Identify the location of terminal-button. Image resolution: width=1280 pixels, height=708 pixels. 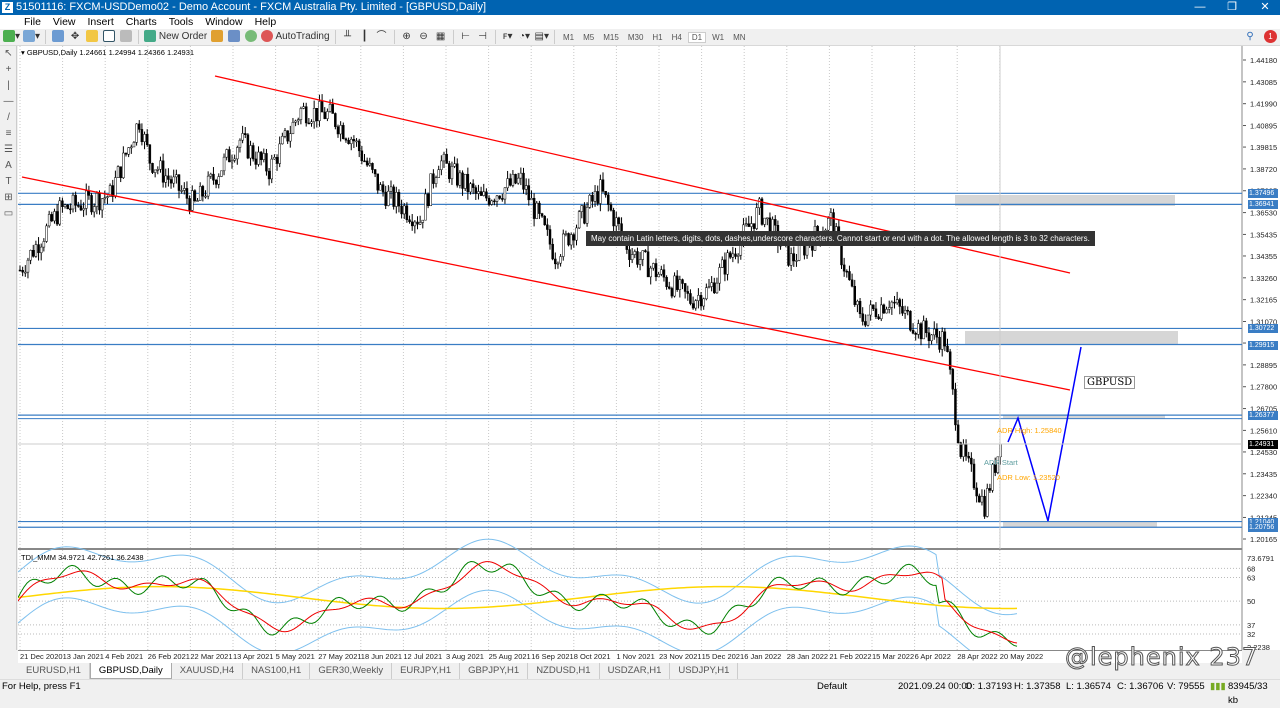
(109, 37).